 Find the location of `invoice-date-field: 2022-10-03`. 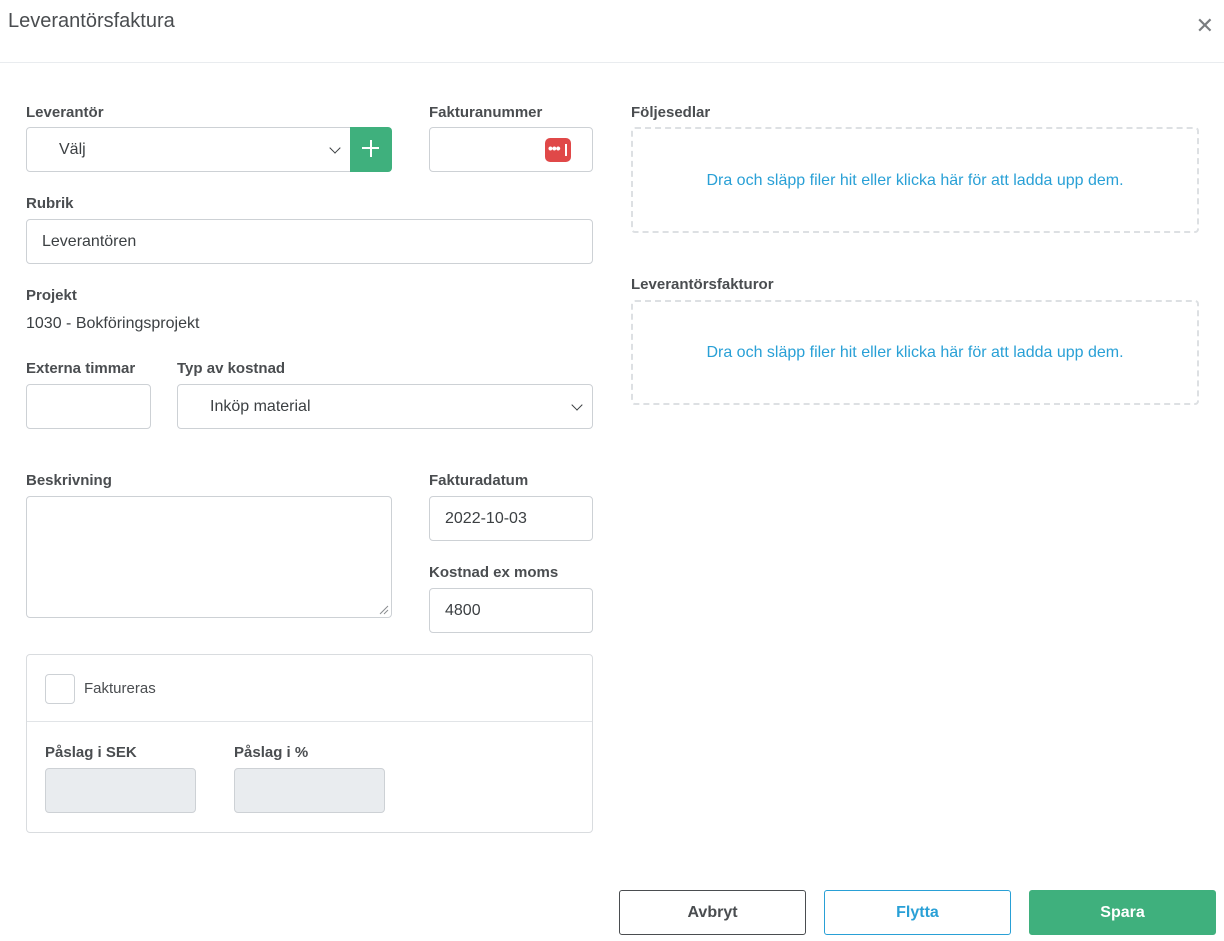

invoice-date-field: 2022-10-03 is located at coordinates (511, 518).